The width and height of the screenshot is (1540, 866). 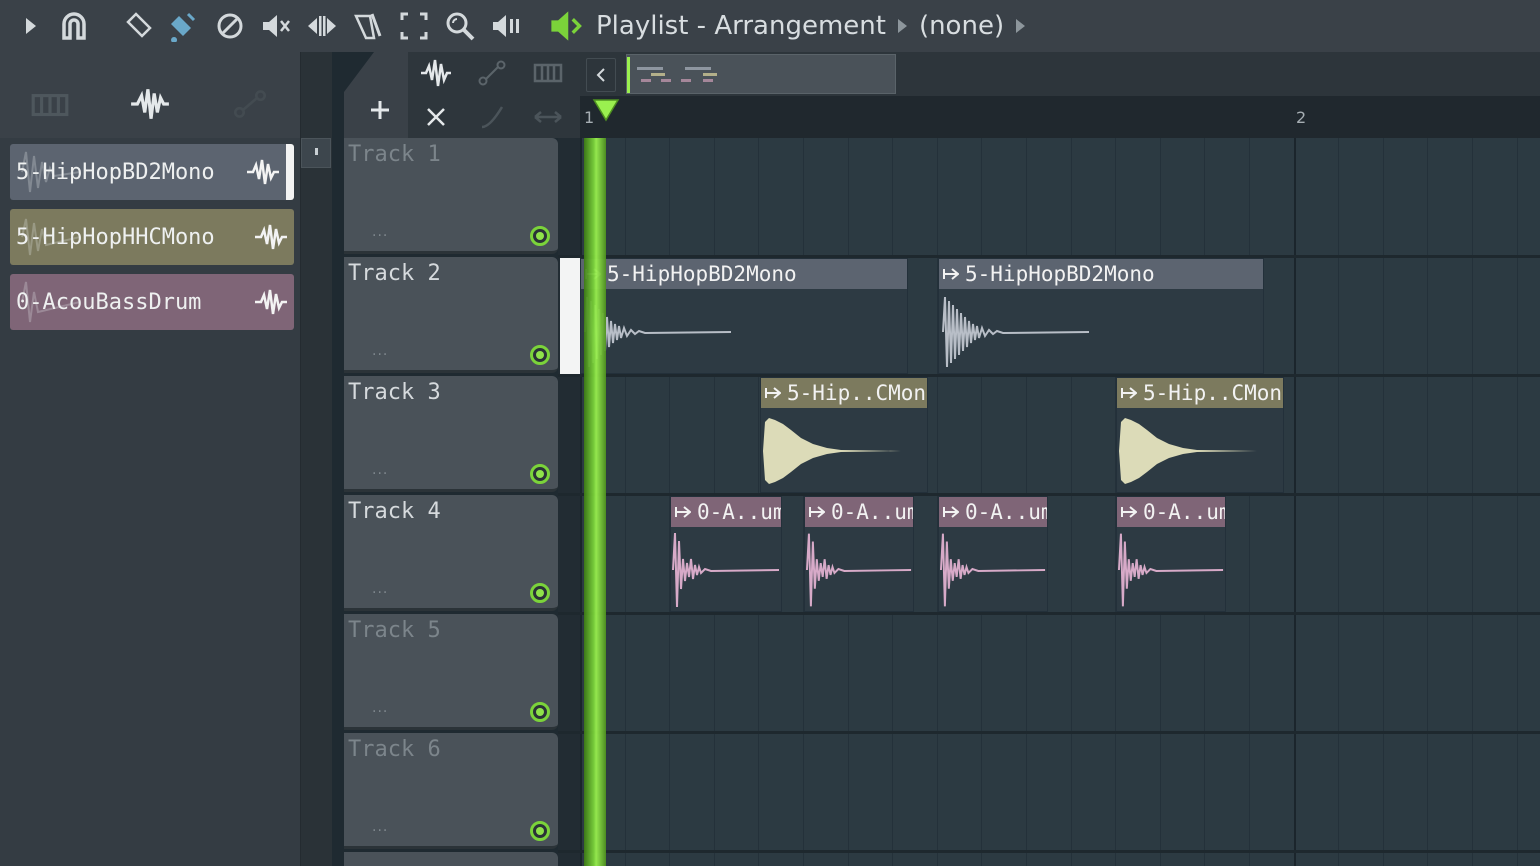 What do you see at coordinates (961, 26) in the screenshot?
I see `pattern-selector: (none)` at bounding box center [961, 26].